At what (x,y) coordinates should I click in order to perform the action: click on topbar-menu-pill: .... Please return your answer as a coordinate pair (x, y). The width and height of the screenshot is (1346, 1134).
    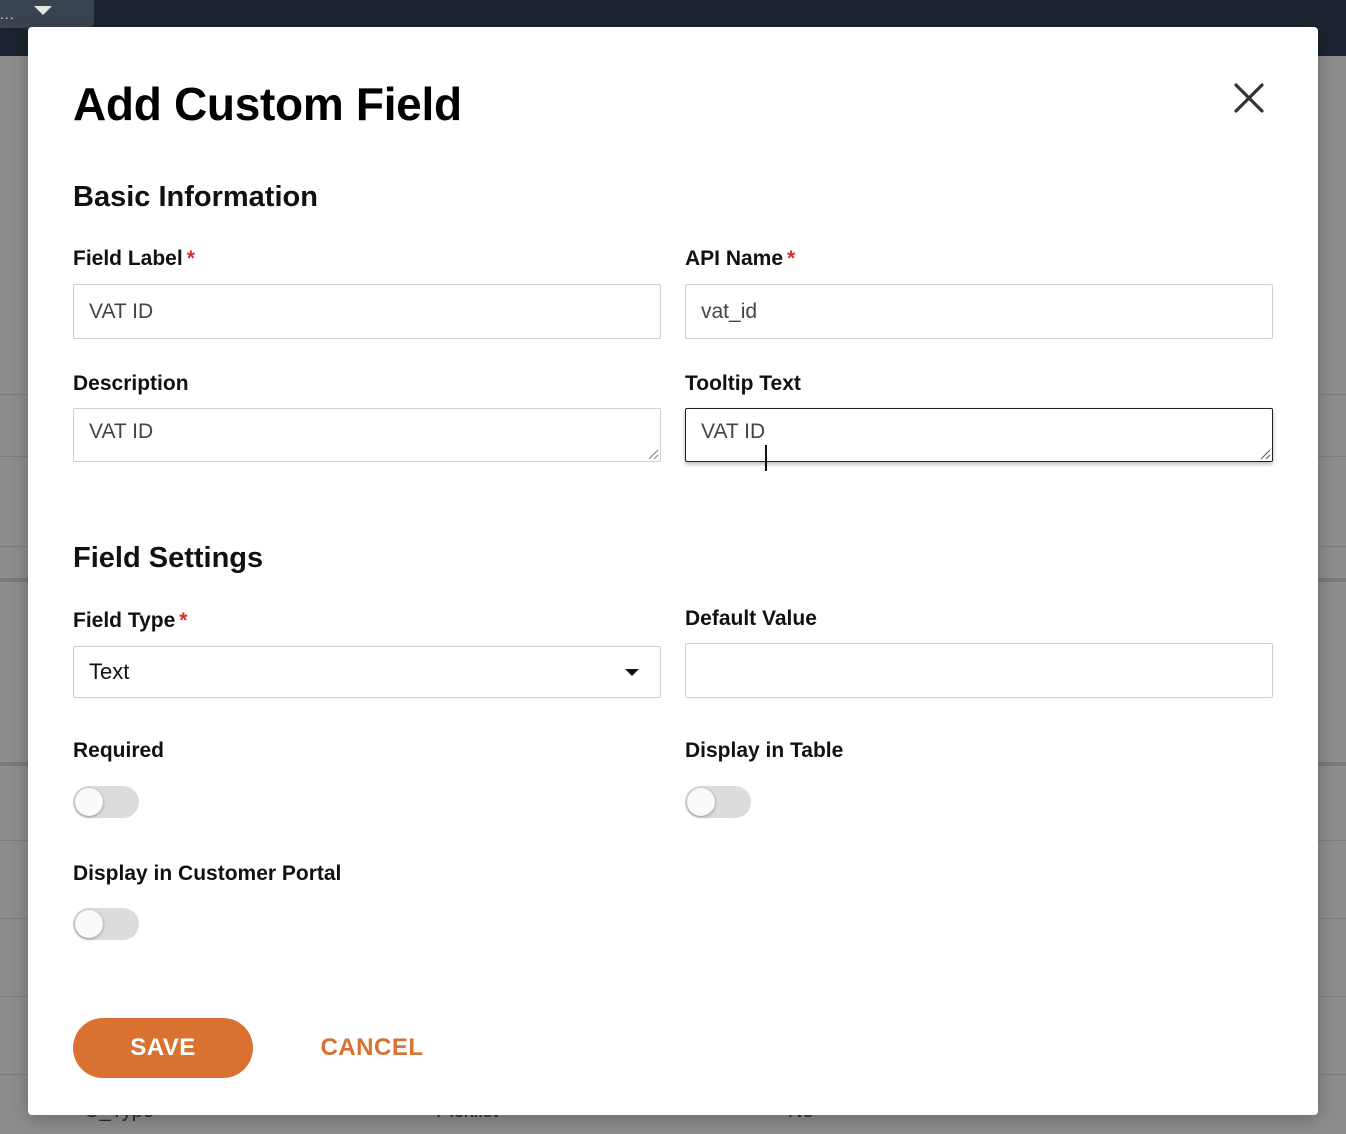
    Looking at the image, I should click on (47, 14).